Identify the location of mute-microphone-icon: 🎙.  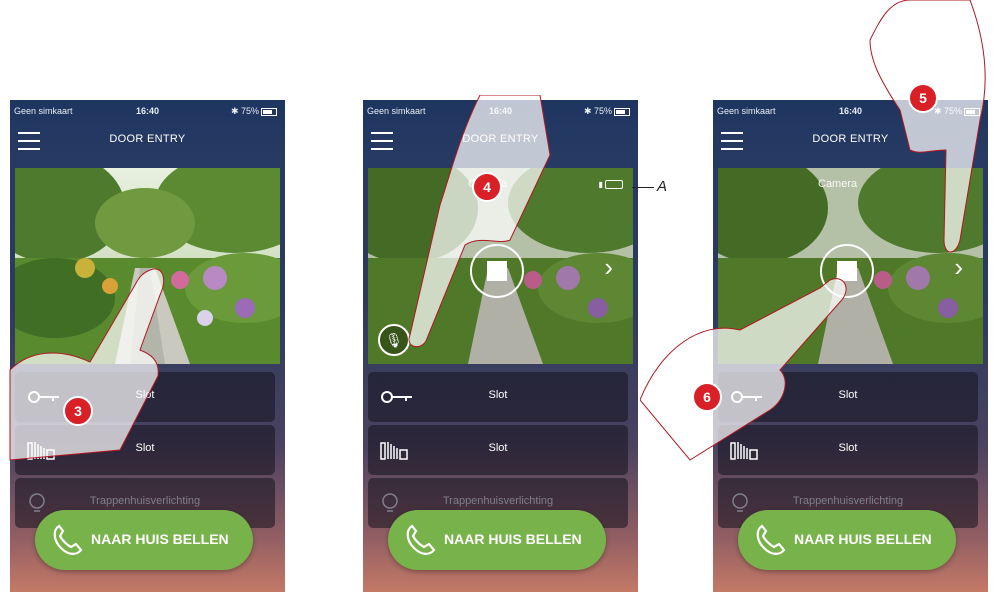
(394, 340).